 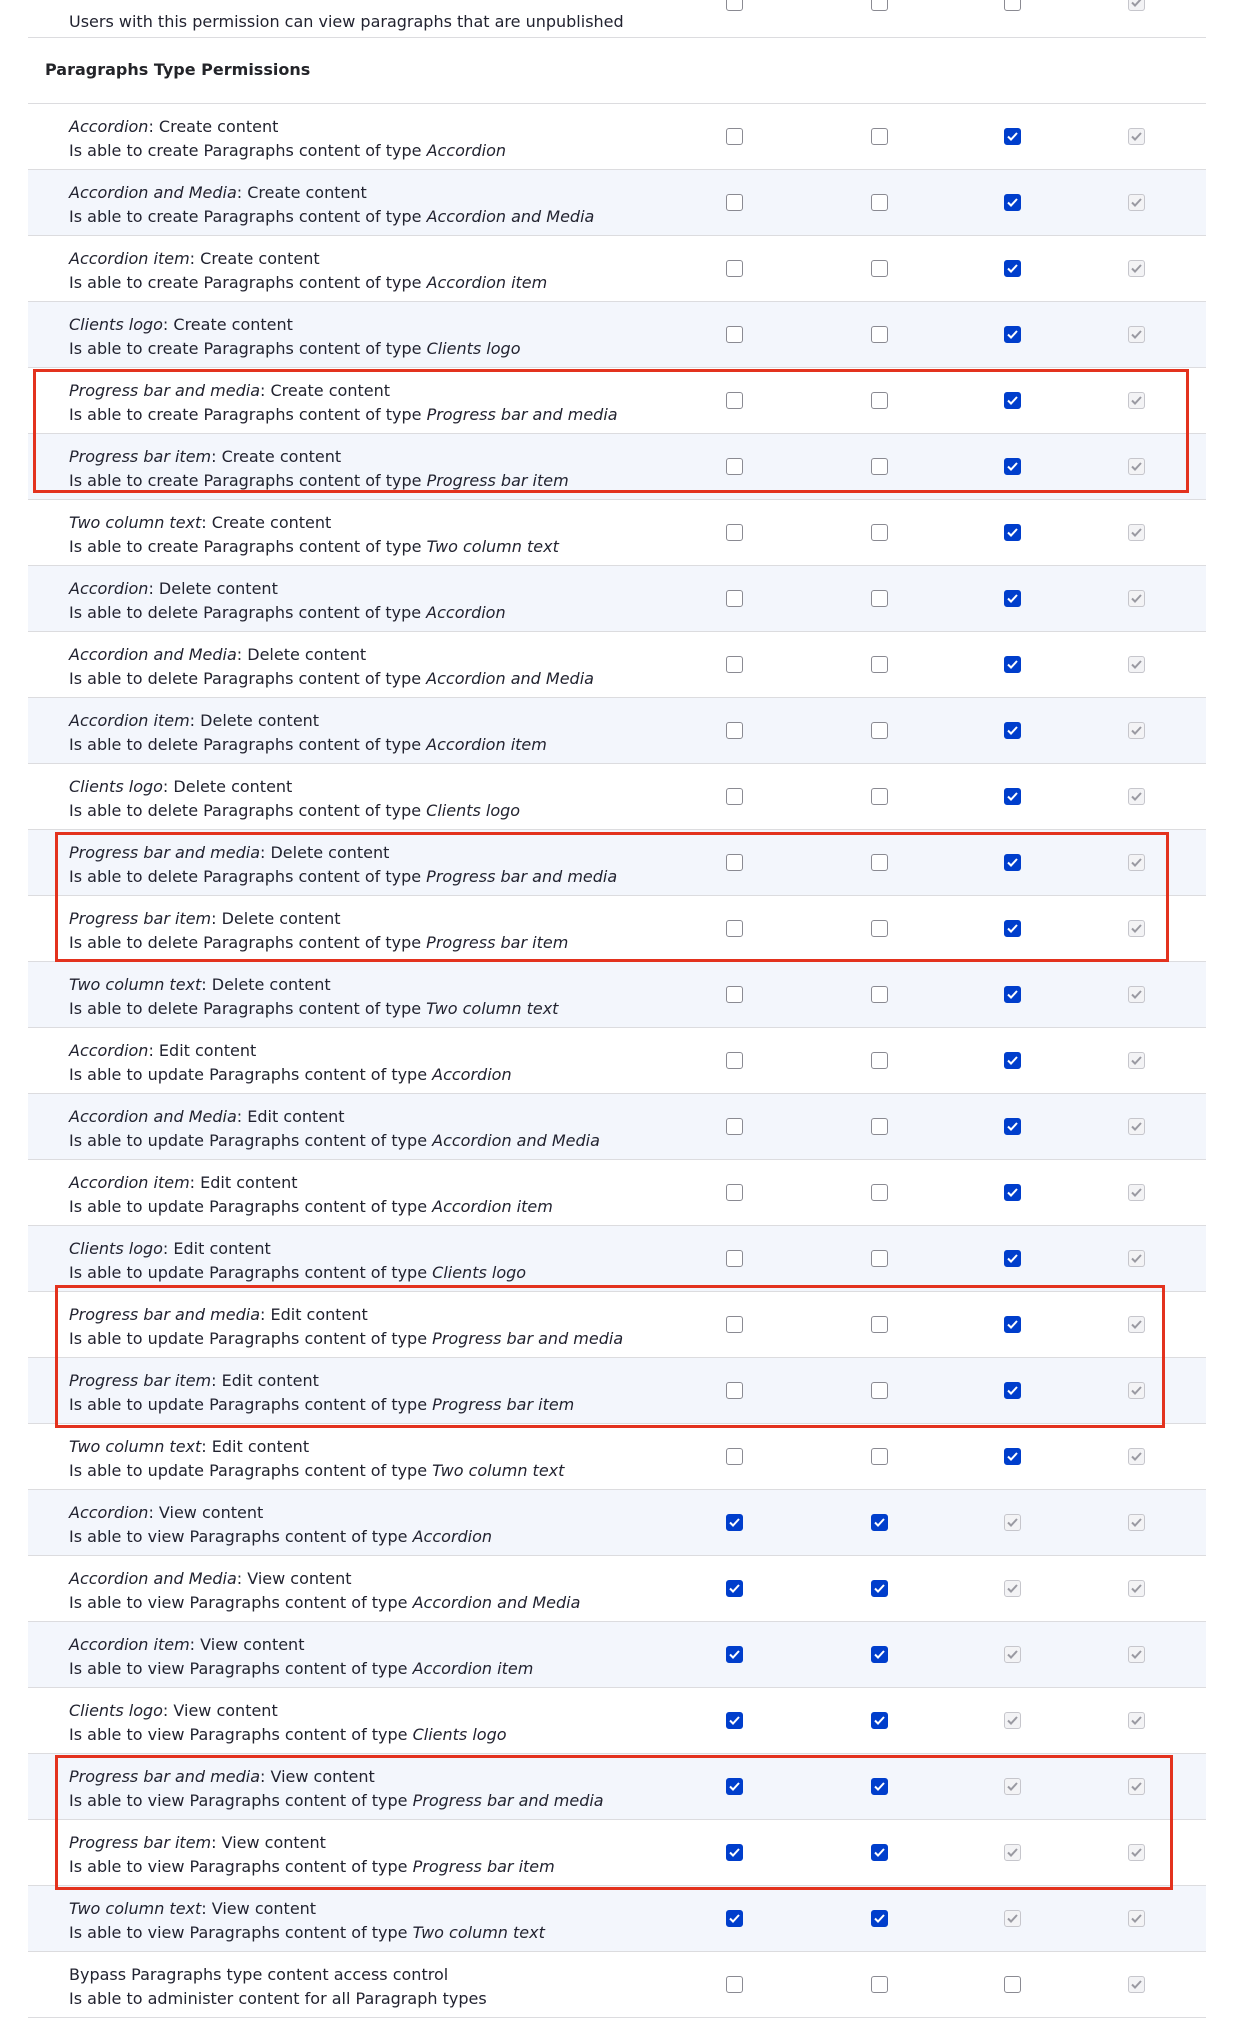 What do you see at coordinates (466, 150) in the screenshot?
I see `permission-desc-type: Accordion` at bounding box center [466, 150].